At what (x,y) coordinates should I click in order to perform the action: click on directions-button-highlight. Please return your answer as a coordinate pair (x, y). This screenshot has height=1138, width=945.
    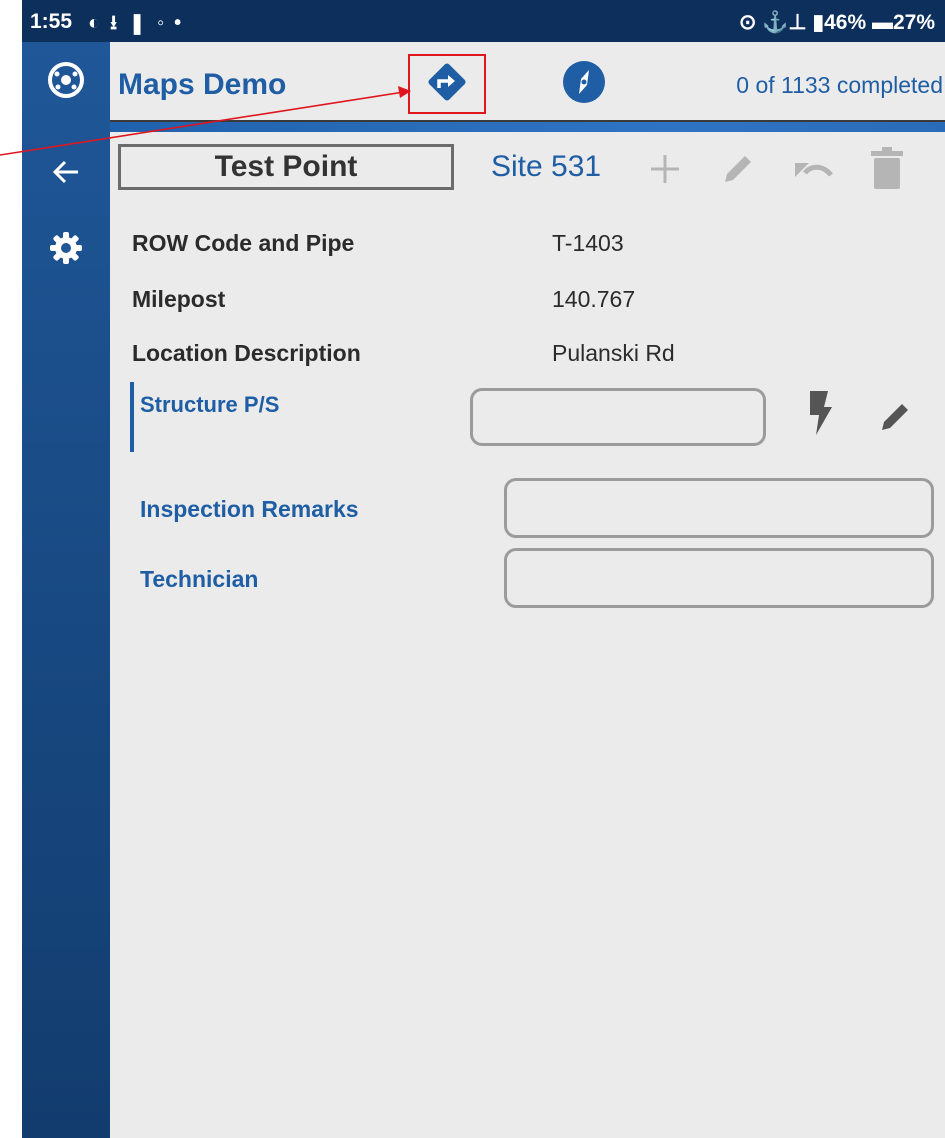
    Looking at the image, I should click on (447, 84).